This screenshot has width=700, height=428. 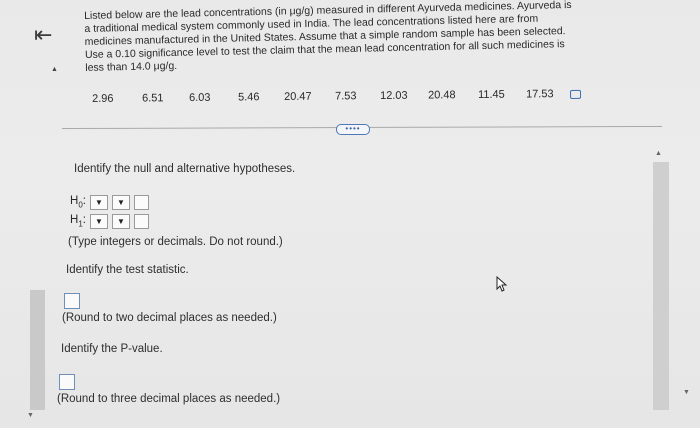 What do you see at coordinates (72, 301) in the screenshot?
I see `test-statistic-input` at bounding box center [72, 301].